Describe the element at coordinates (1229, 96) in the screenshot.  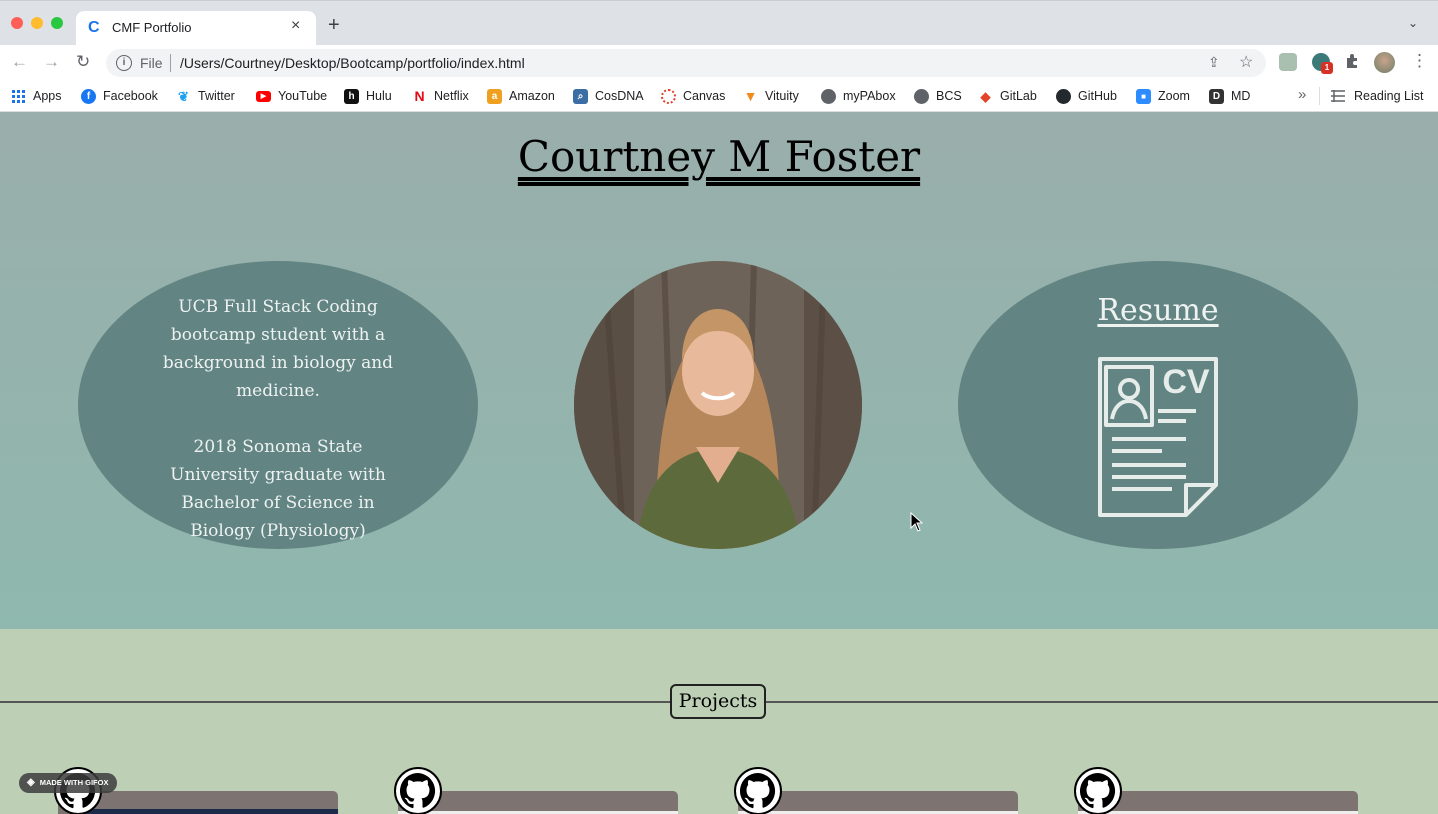
I see `bookmark-md: D MD` at that location.